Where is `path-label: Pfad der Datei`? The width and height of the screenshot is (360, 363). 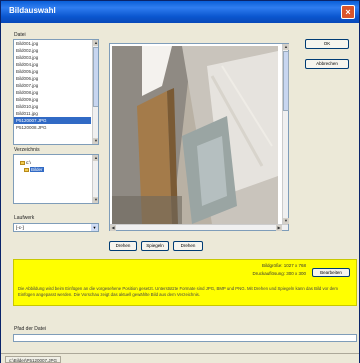 path-label: Pfad der Datei is located at coordinates (30, 329).